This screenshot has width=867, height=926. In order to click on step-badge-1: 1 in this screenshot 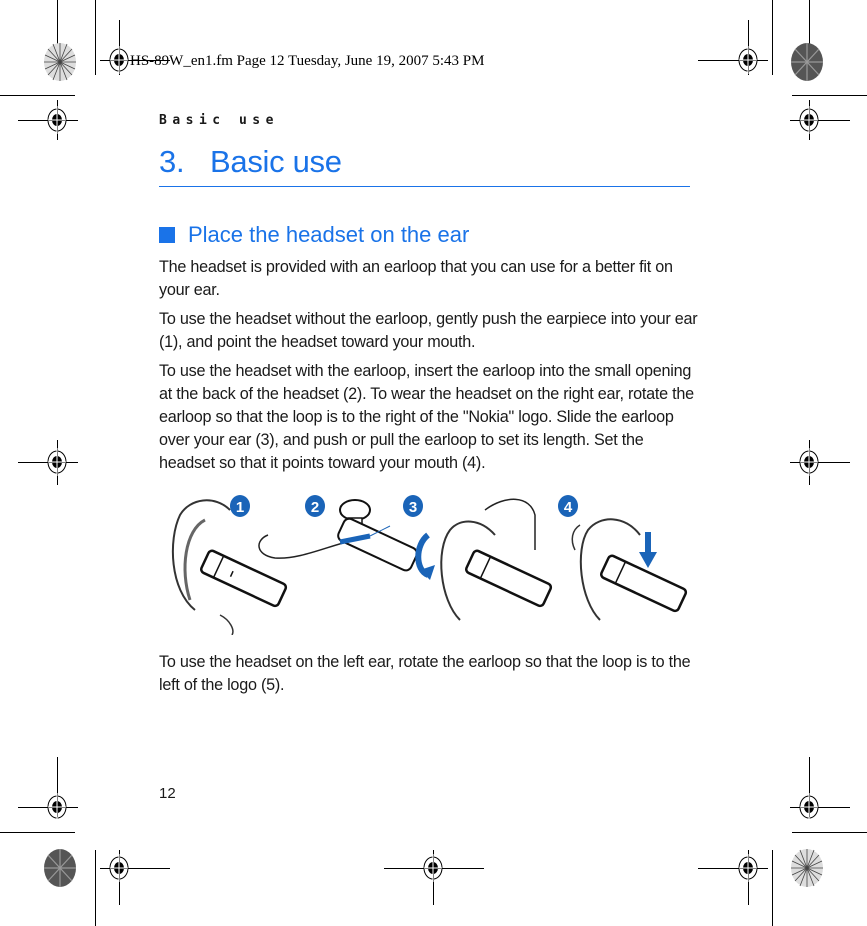, I will do `click(240, 506)`.